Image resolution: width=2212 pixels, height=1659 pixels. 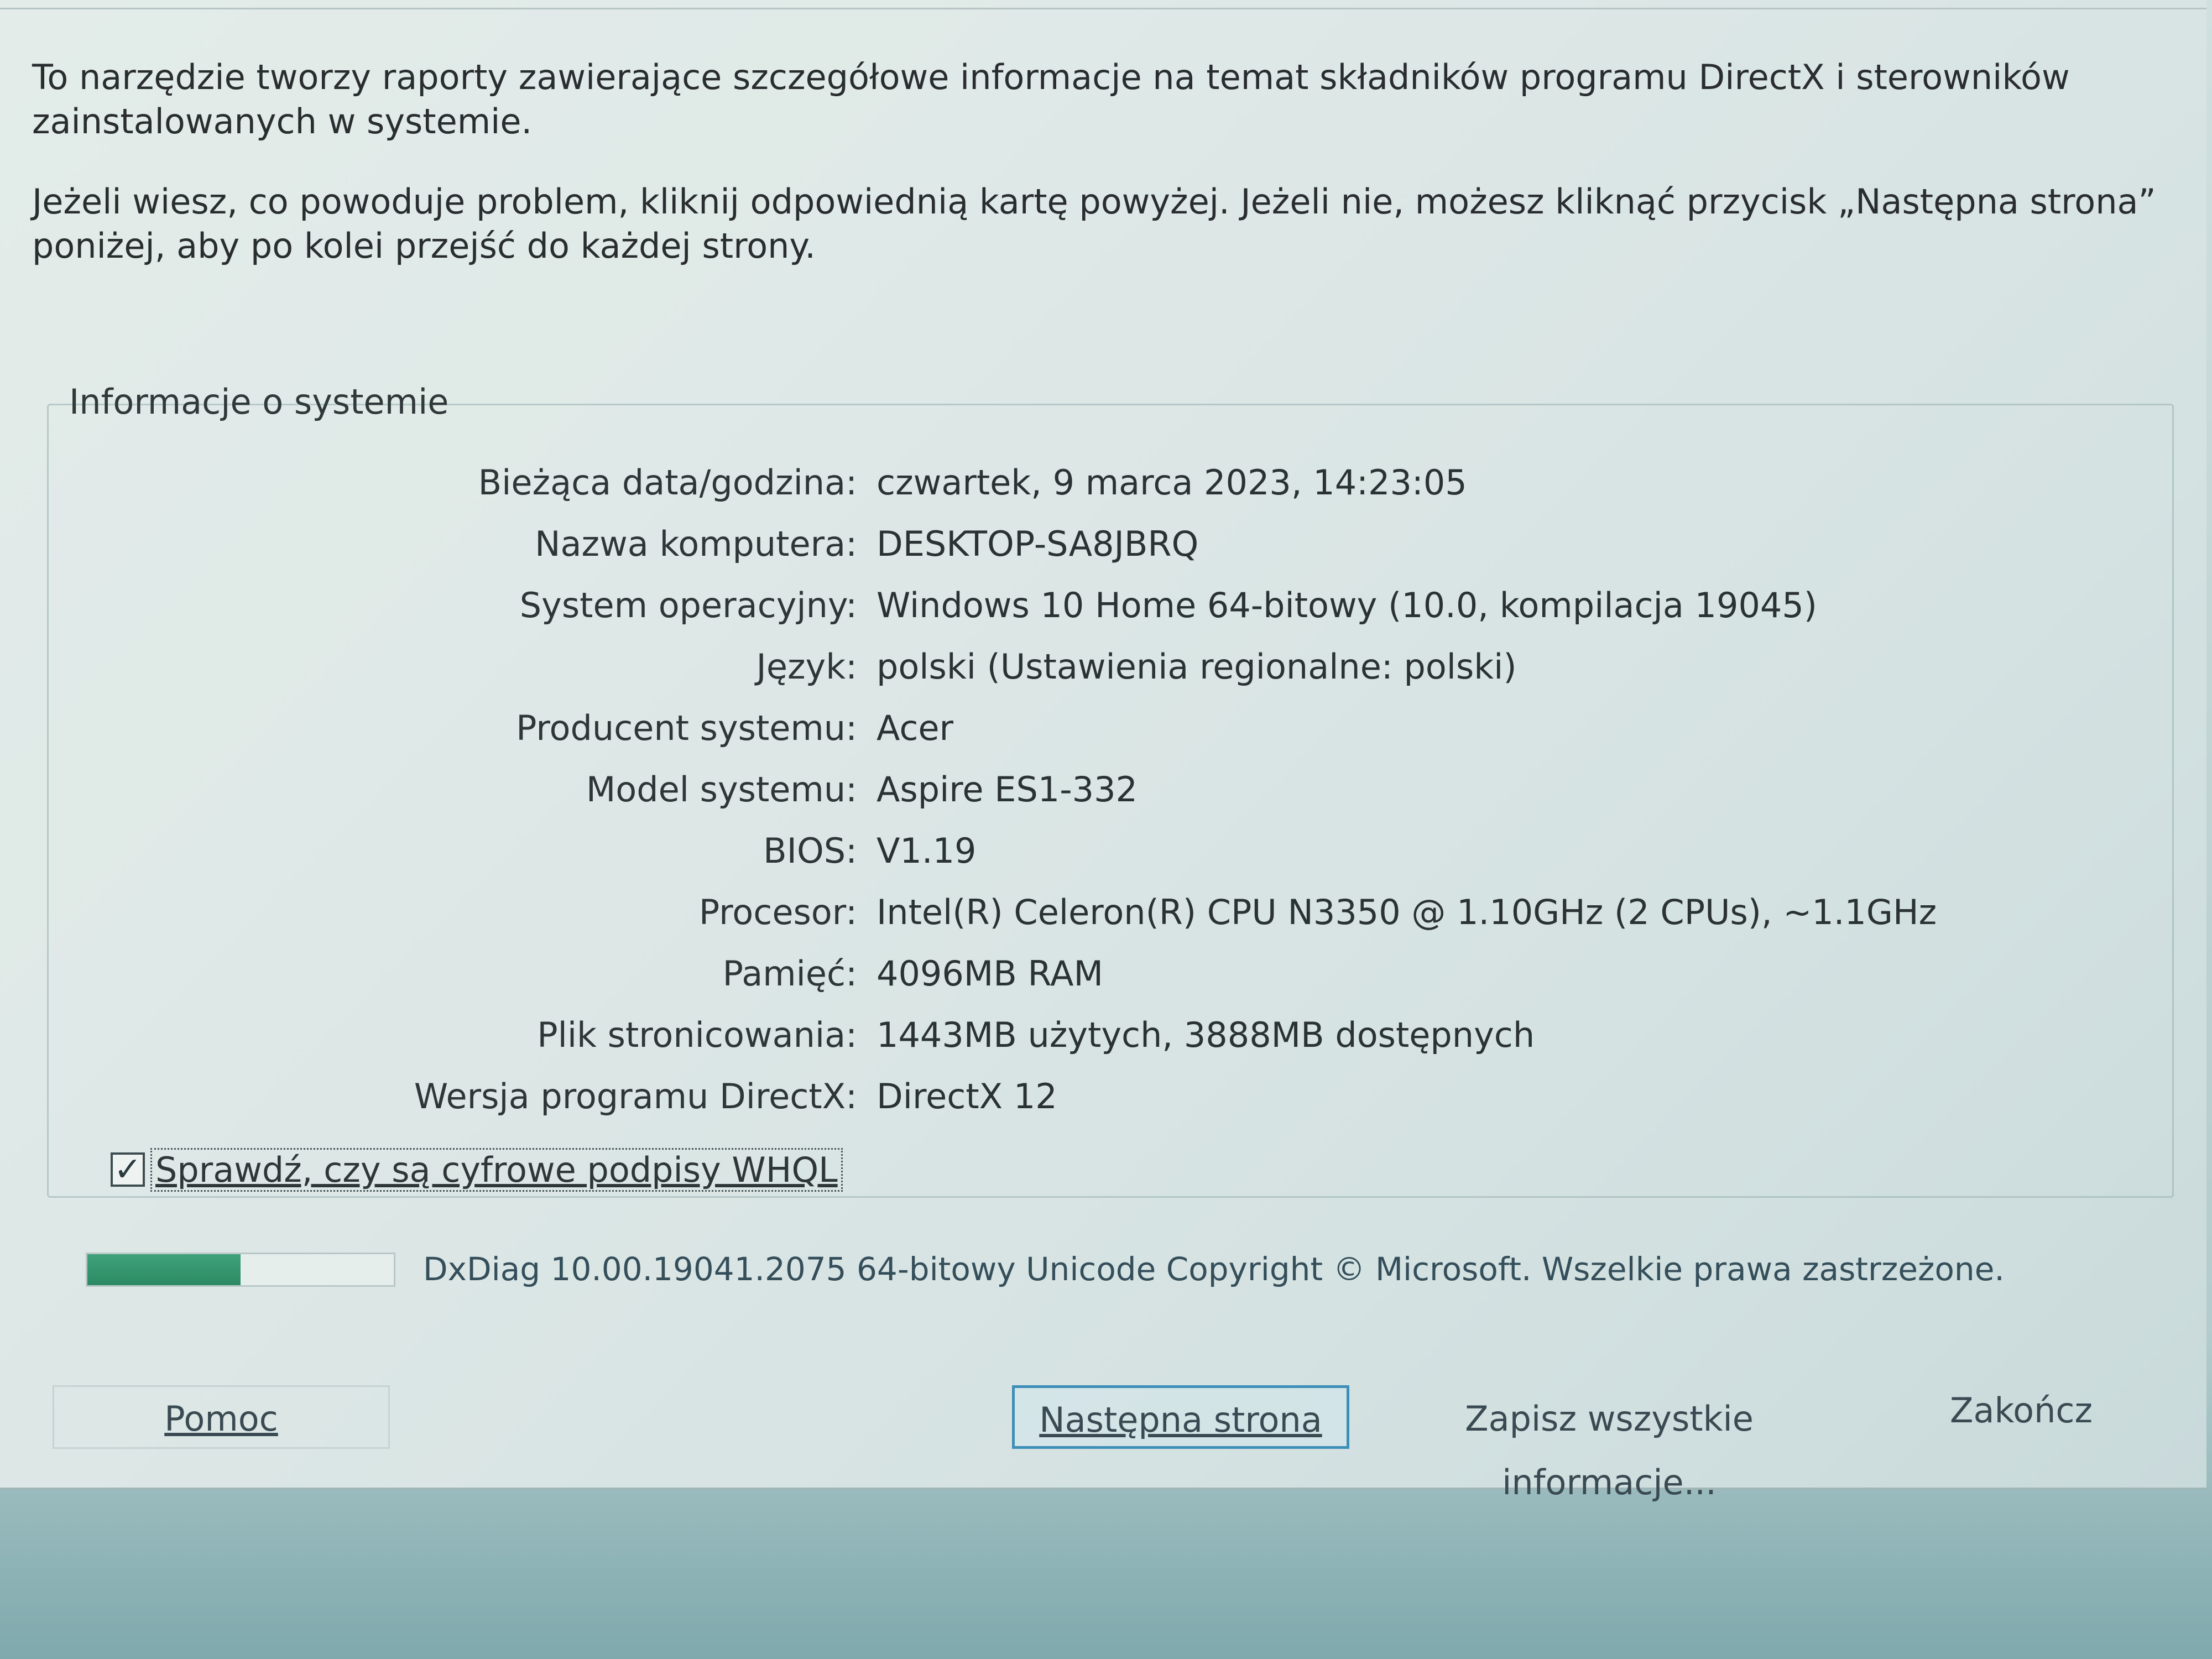 What do you see at coordinates (1103, 5) in the screenshot?
I see `tab-strip` at bounding box center [1103, 5].